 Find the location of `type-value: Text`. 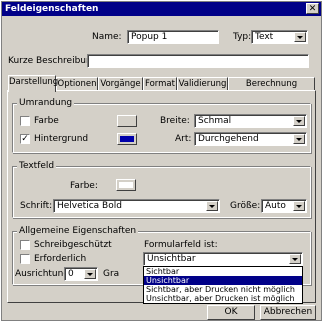

type-value: Text is located at coordinates (264, 37).